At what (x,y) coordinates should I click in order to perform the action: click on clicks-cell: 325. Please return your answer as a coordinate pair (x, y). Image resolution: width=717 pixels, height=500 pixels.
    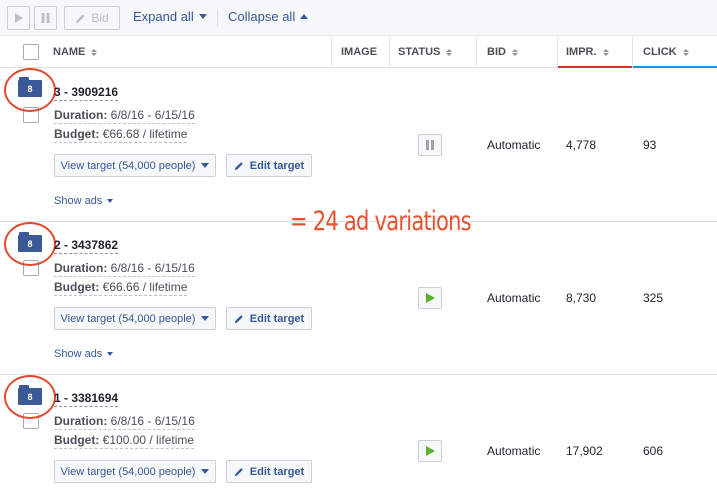
    Looking at the image, I should click on (653, 298).